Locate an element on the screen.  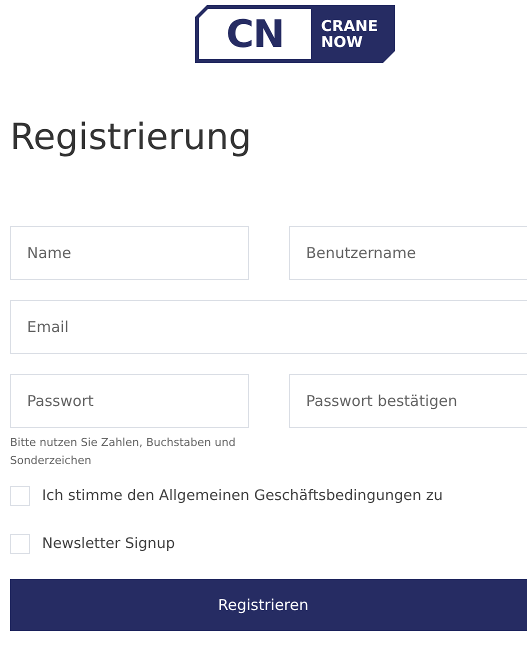
input-field: Passwort is located at coordinates (129, 401).